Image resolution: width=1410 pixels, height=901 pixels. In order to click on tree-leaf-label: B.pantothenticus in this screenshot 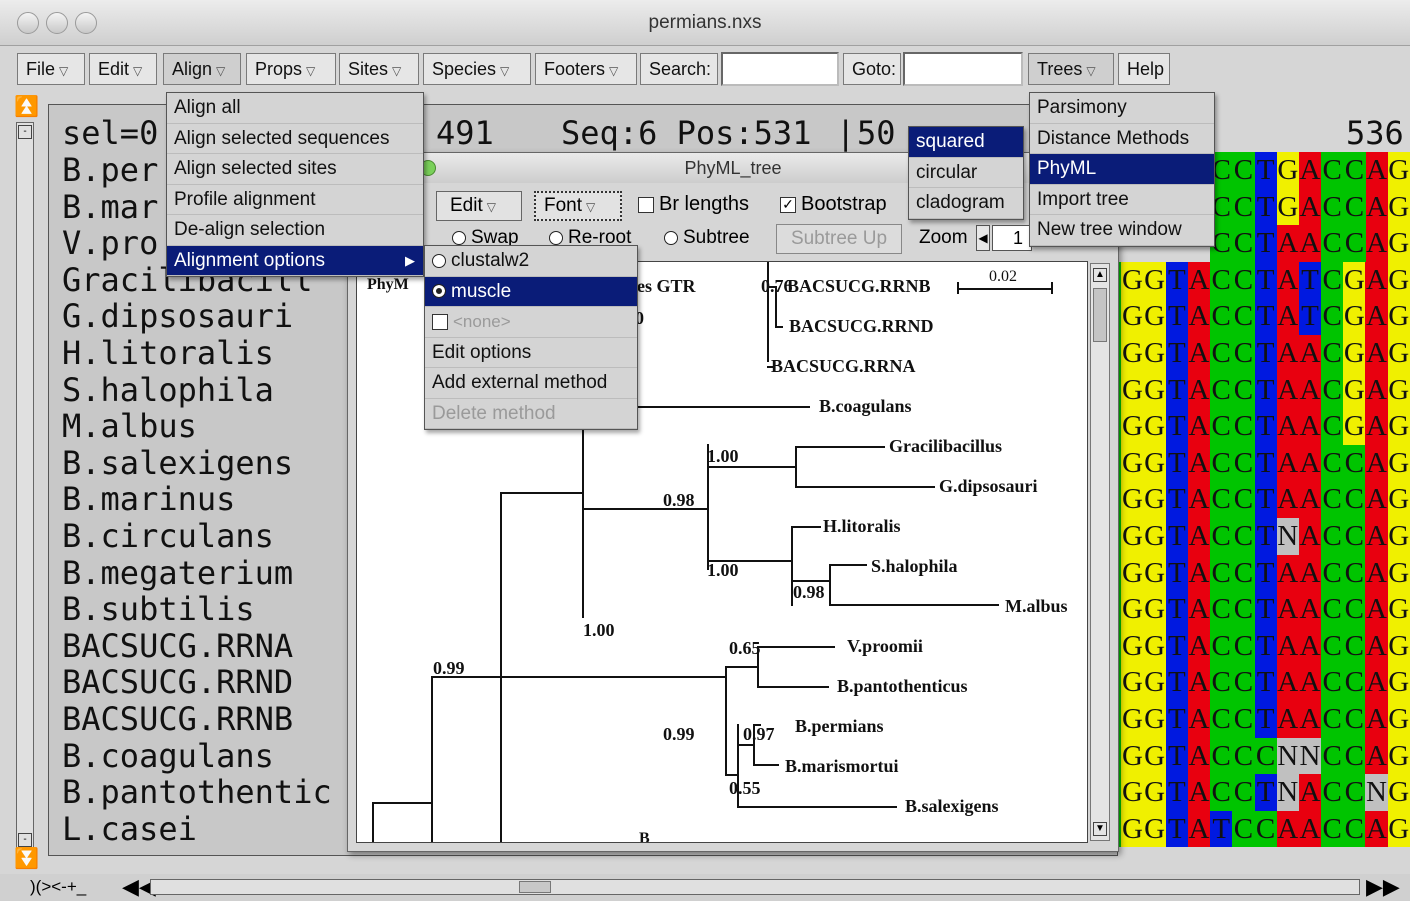, I will do `click(902, 686)`.